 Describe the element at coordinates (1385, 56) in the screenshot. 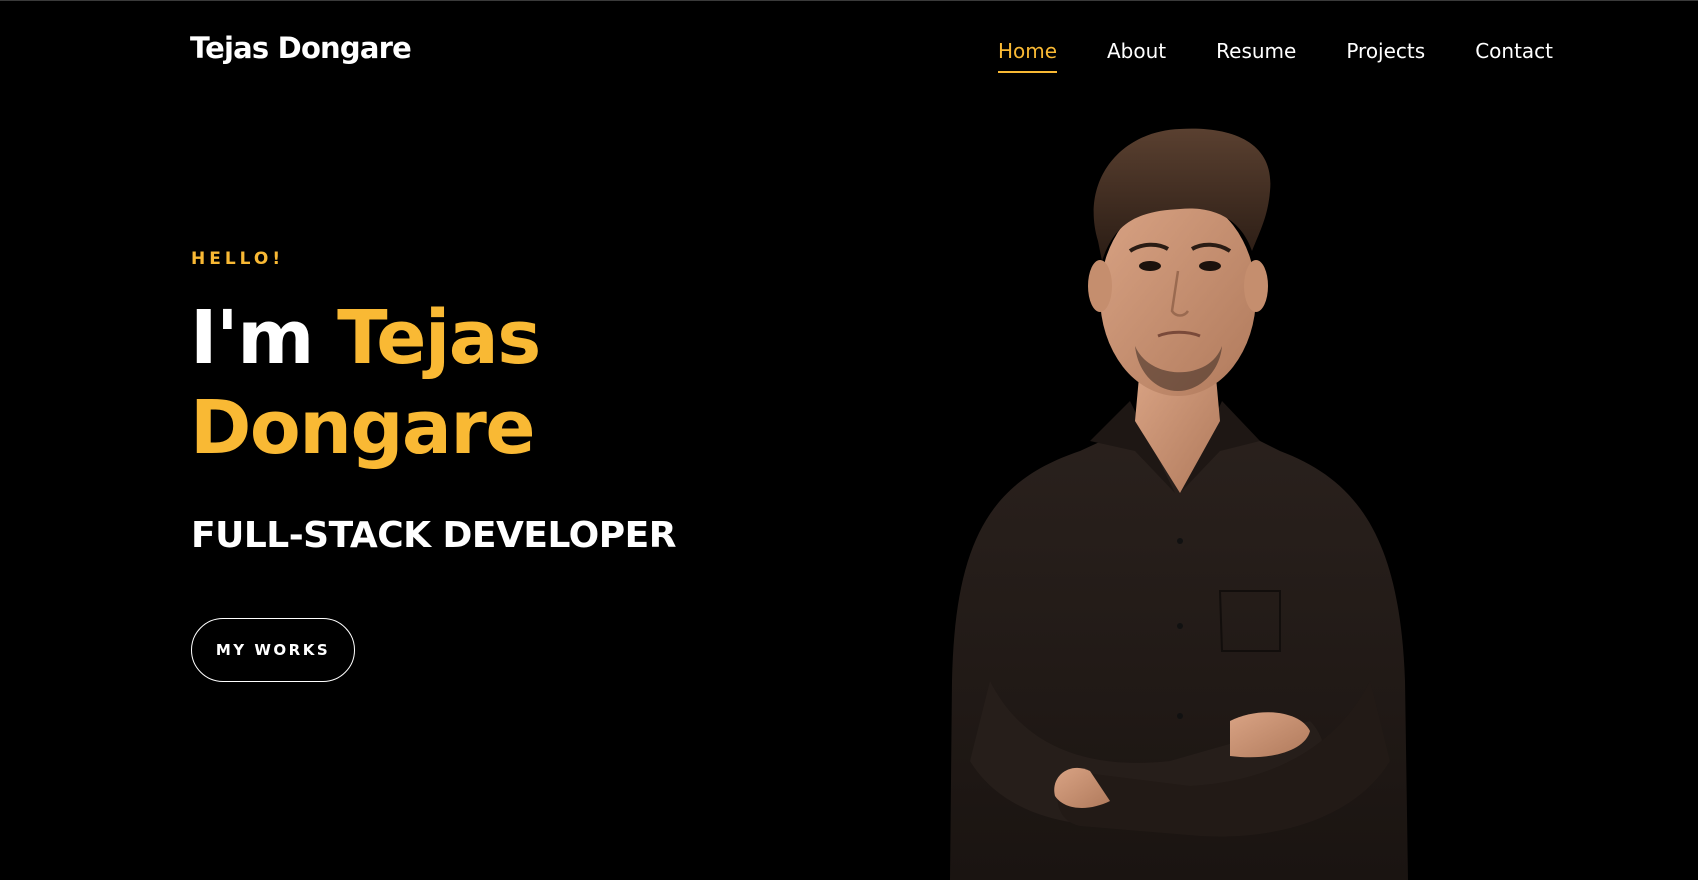

I see `nav-item-projects: Projects` at that location.